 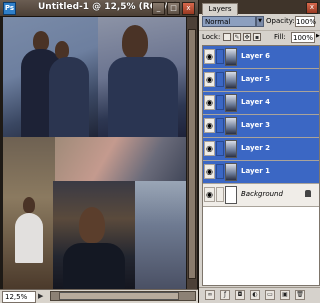 I want to click on horizontal-scroll-thumb, so click(x=119, y=296).